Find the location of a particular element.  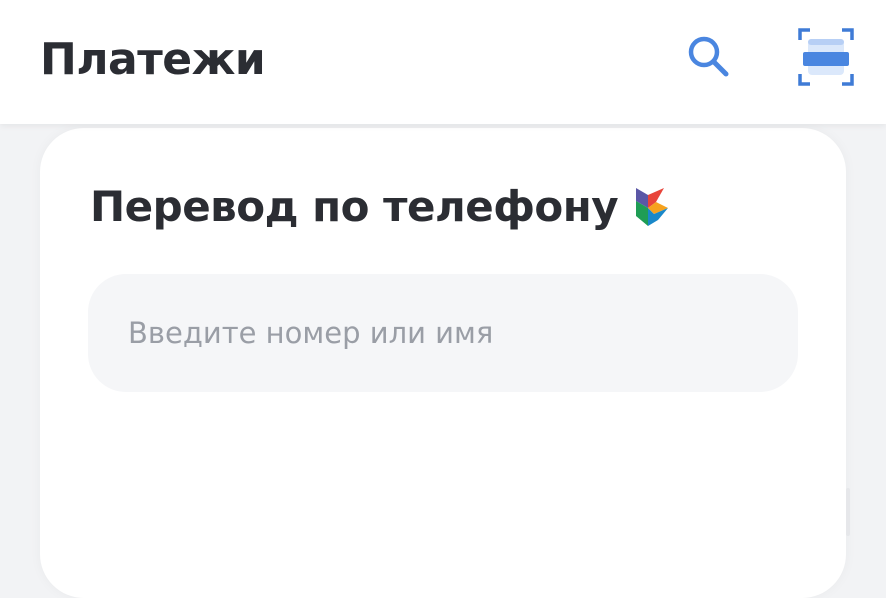

sbp-logo-icon is located at coordinates (652, 207).